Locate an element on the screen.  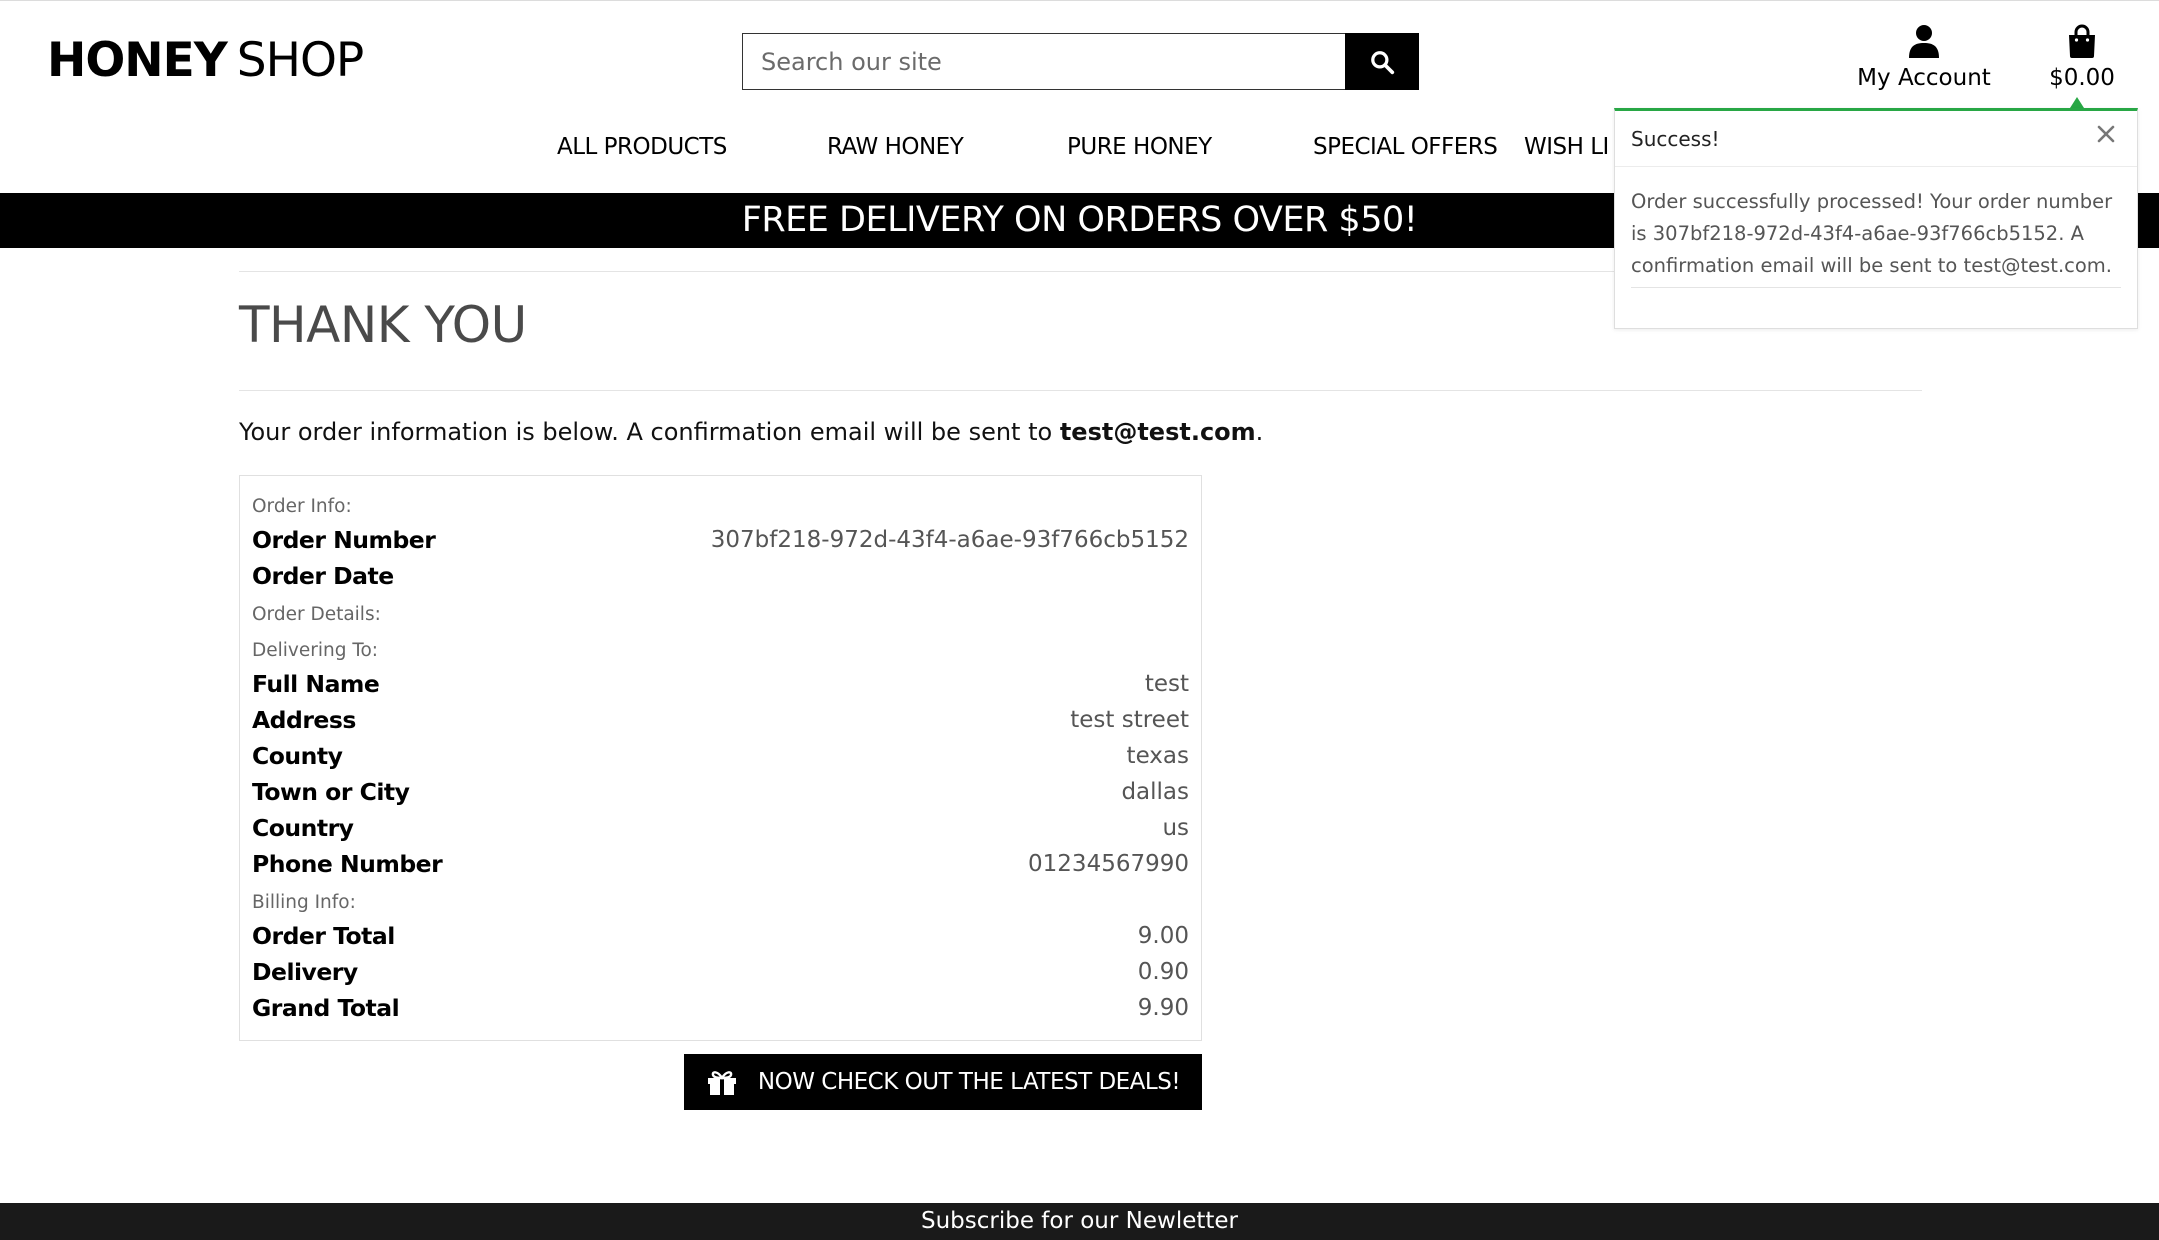
logo-bold-text: HONEY is located at coordinates (137, 60).